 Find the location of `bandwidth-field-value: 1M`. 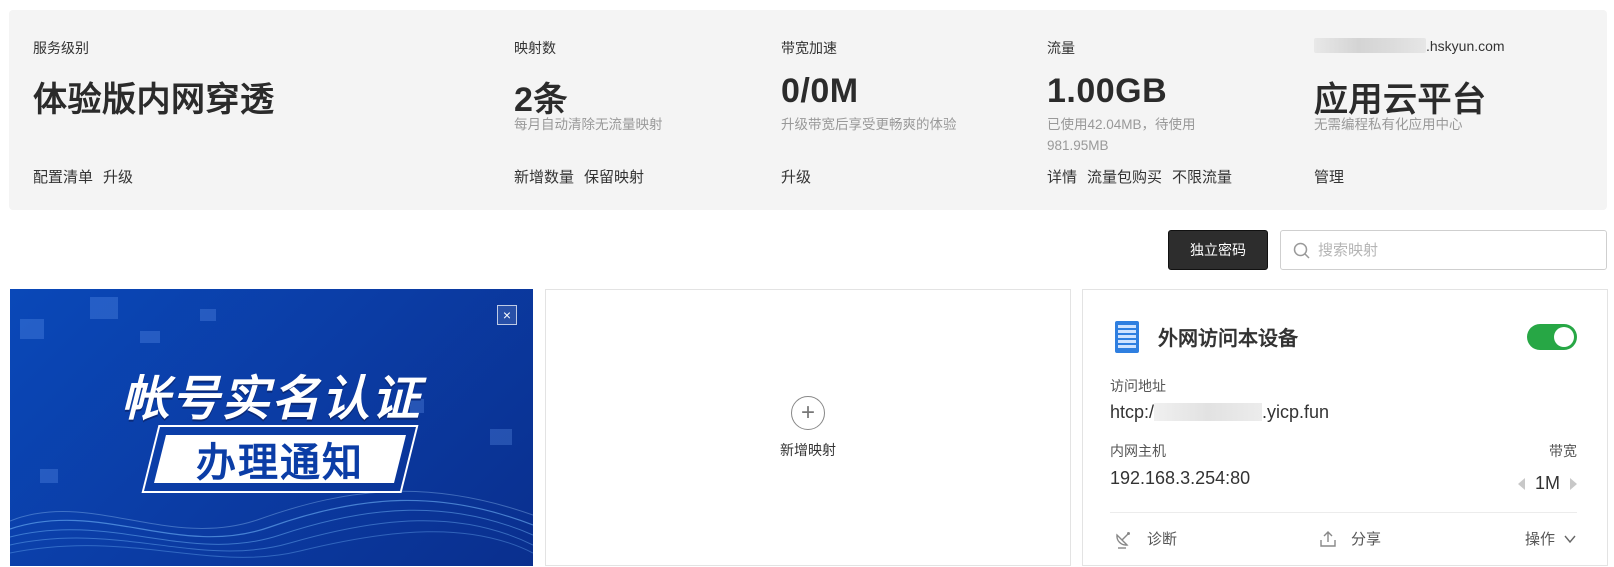

bandwidth-field-value: 1M is located at coordinates (1547, 483).